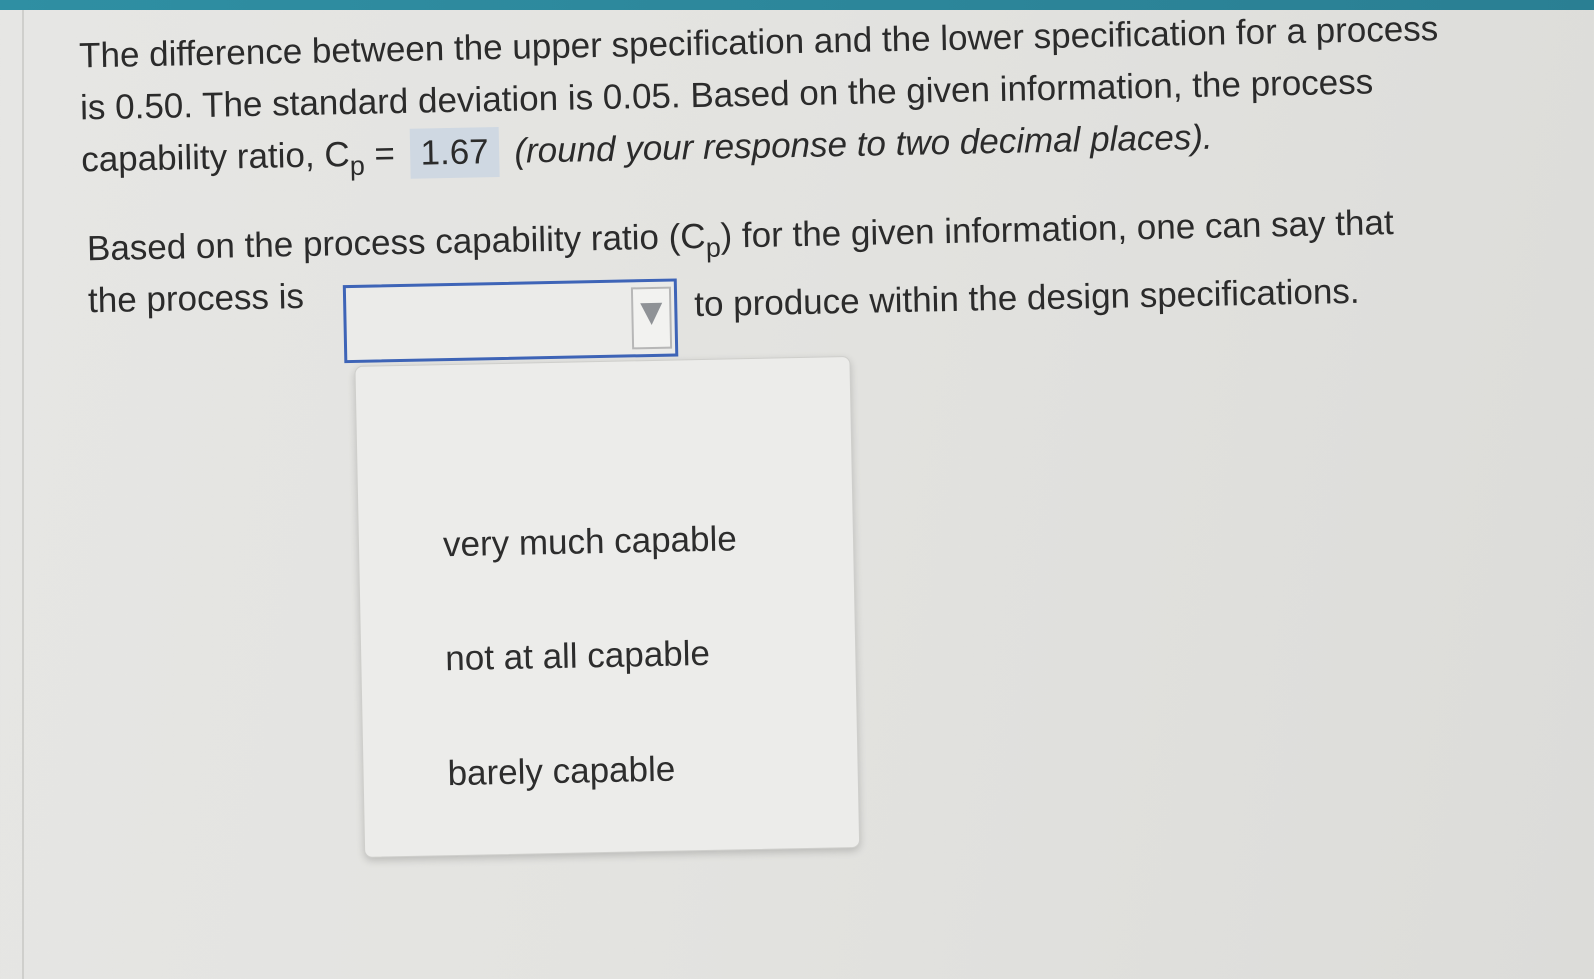 Image resolution: width=1594 pixels, height=979 pixels. What do you see at coordinates (510, 321) in the screenshot?
I see `capability-dropdown` at bounding box center [510, 321].